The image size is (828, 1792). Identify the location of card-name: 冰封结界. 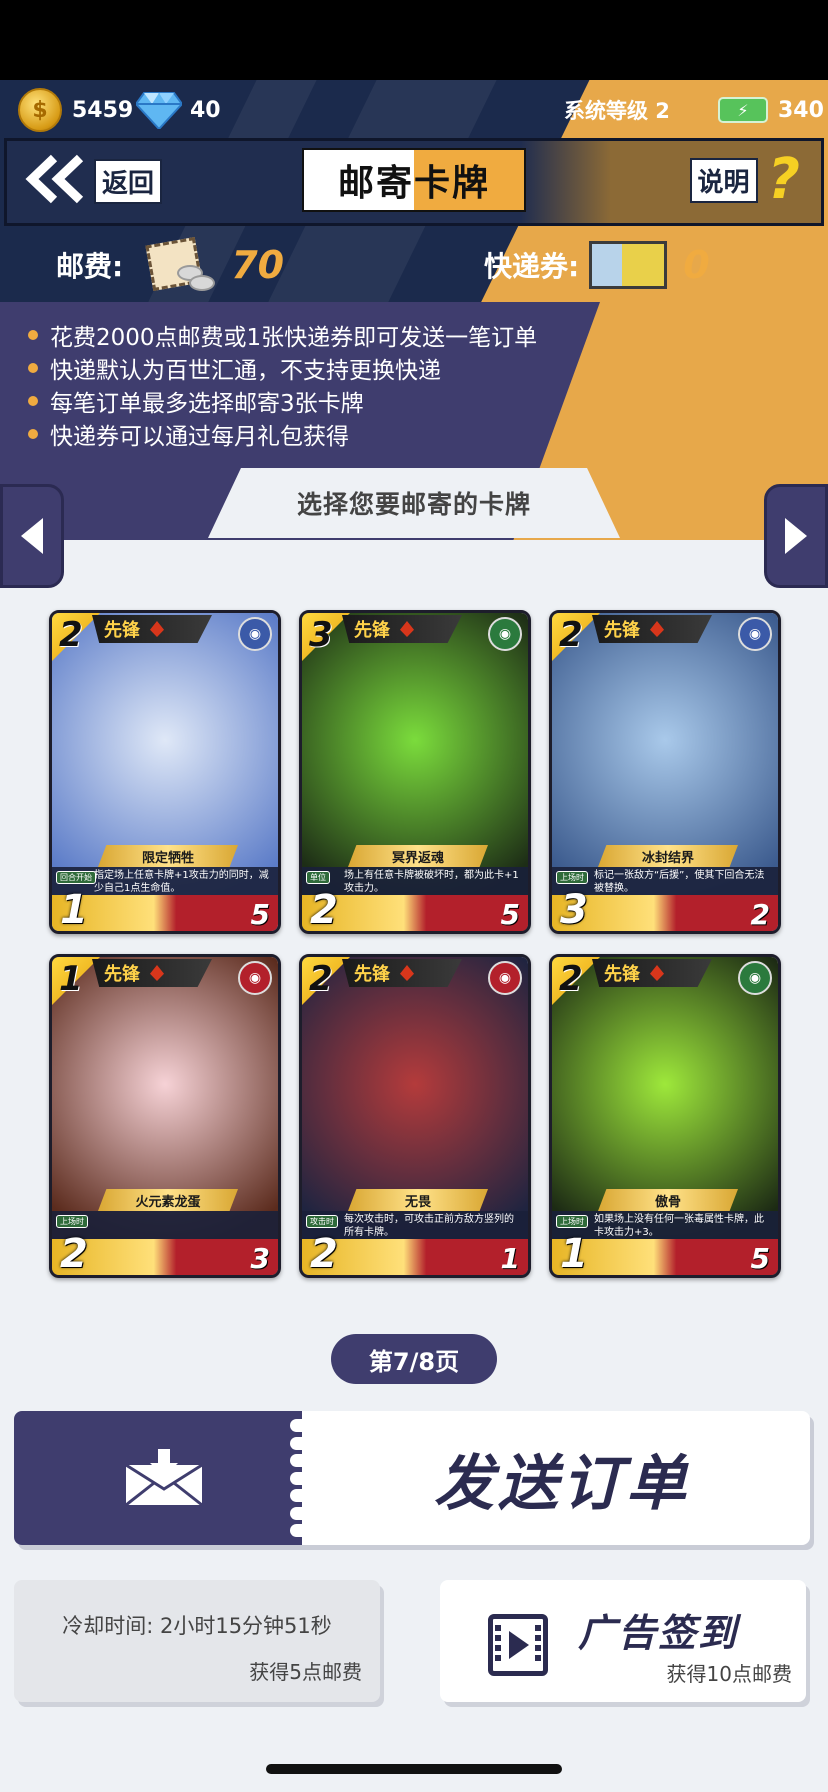
(668, 856).